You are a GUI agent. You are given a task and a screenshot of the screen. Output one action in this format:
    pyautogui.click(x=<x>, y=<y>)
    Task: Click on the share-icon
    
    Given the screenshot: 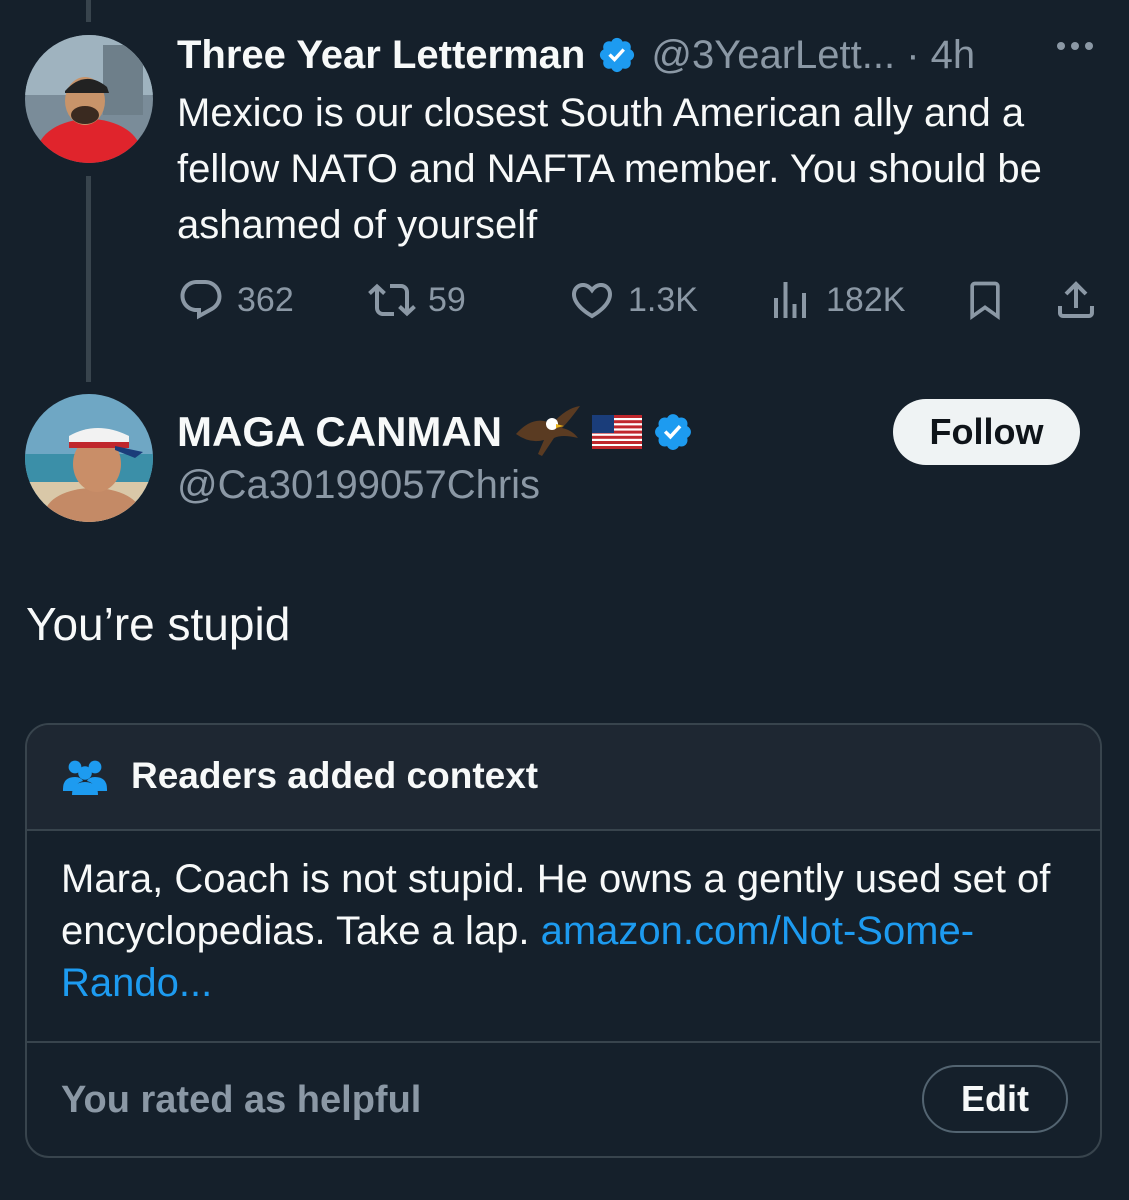 What is the action you would take?
    pyautogui.click(x=1076, y=299)
    